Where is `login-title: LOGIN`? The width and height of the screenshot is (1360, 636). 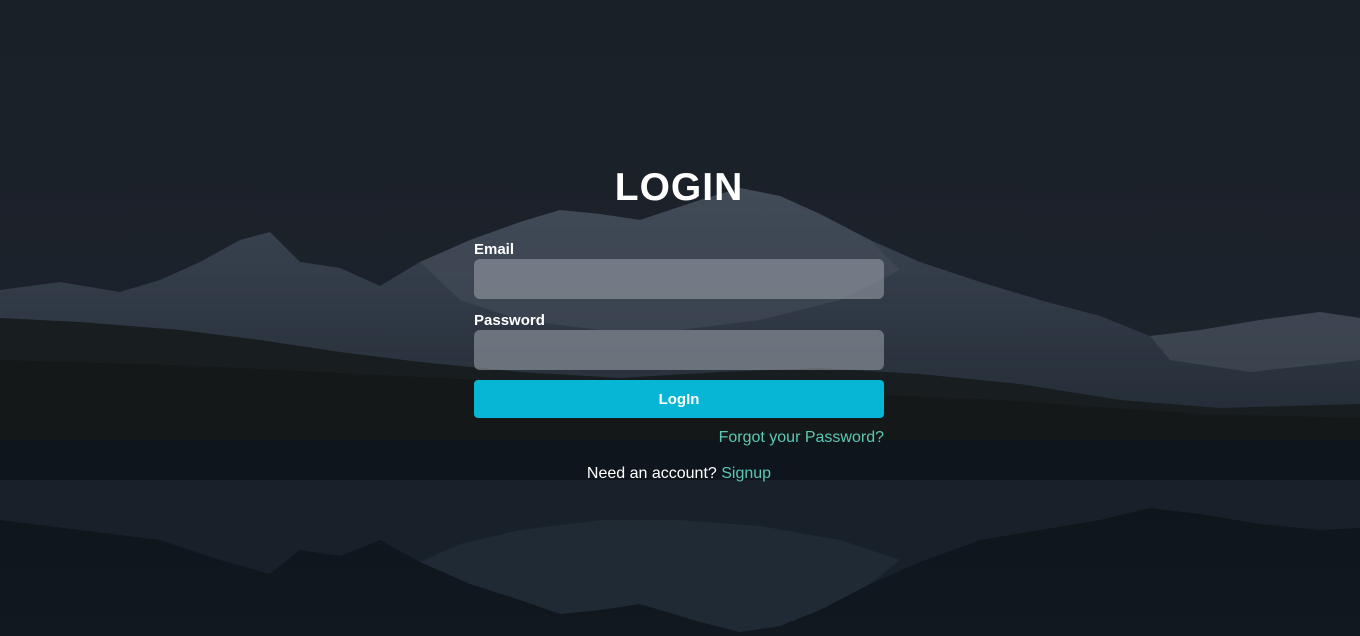 login-title: LOGIN is located at coordinates (679, 187).